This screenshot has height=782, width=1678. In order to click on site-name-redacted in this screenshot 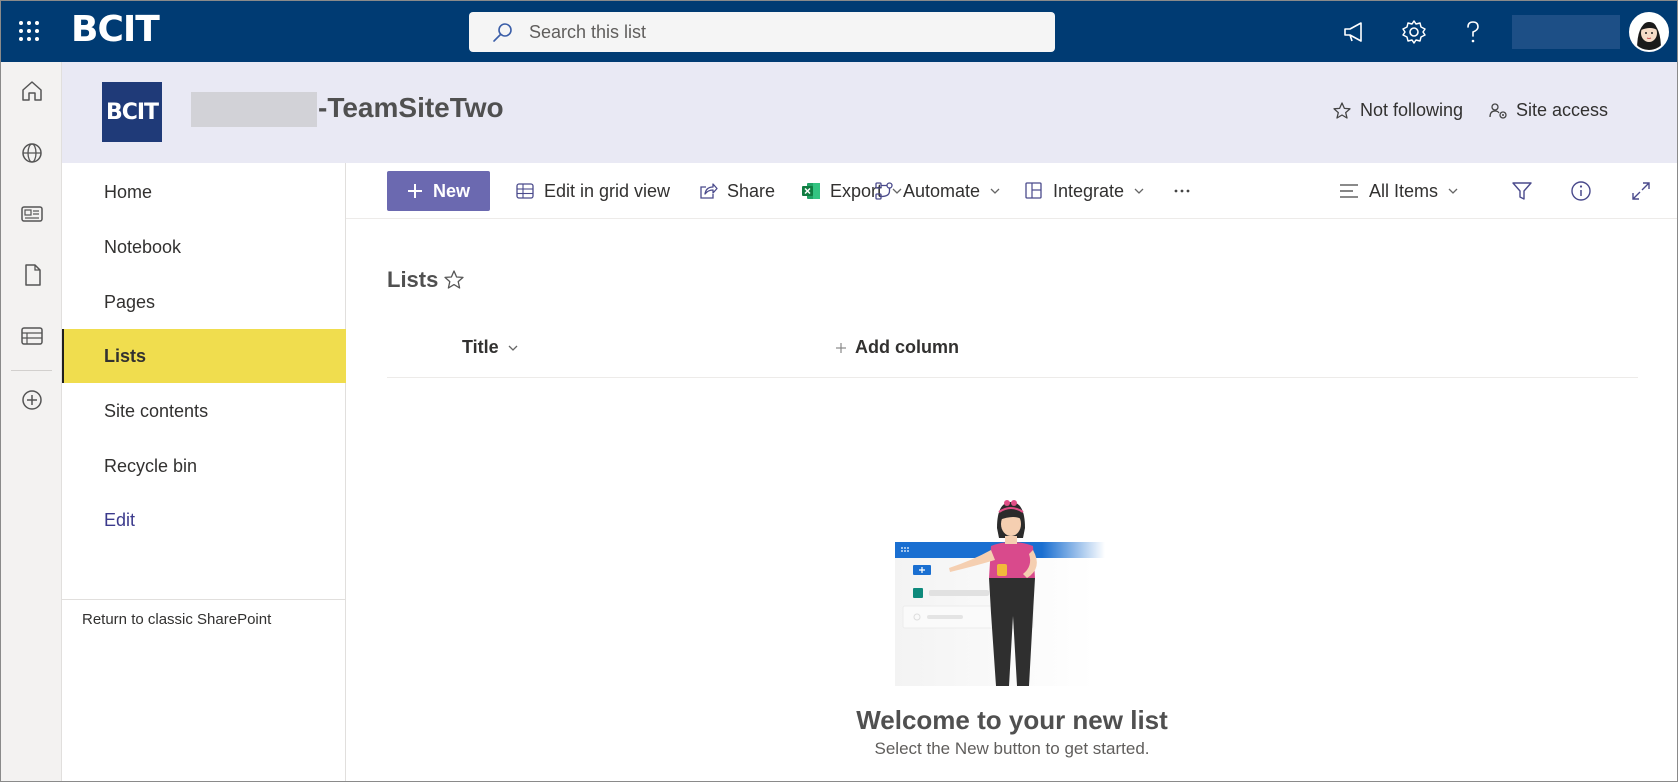, I will do `click(254, 109)`.